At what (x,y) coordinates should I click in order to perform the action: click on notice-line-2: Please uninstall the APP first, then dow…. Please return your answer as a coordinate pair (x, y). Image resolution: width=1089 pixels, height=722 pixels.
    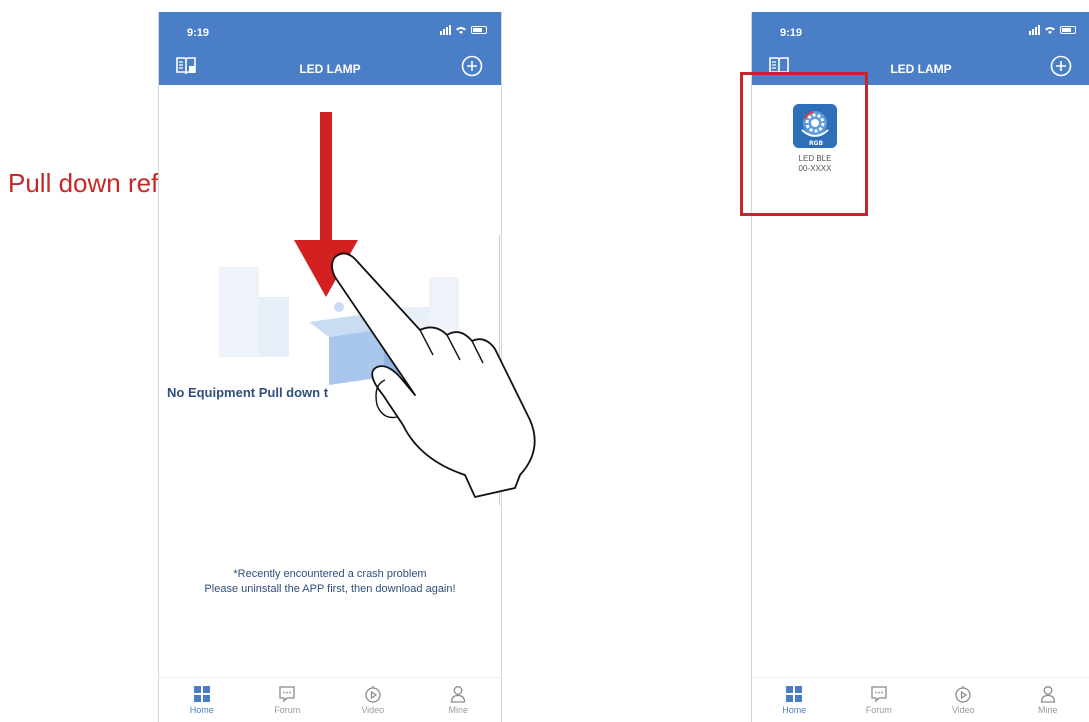
    Looking at the image, I should click on (330, 589).